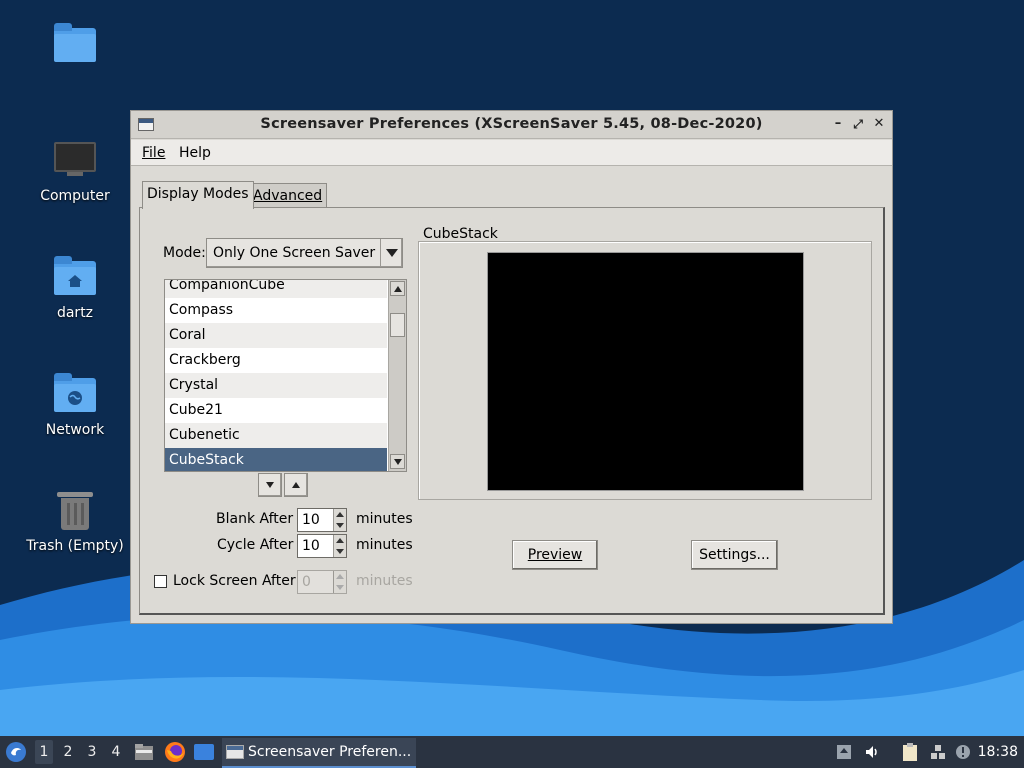  Describe the element at coordinates (645, 371) in the screenshot. I see `preview-canvas` at that location.